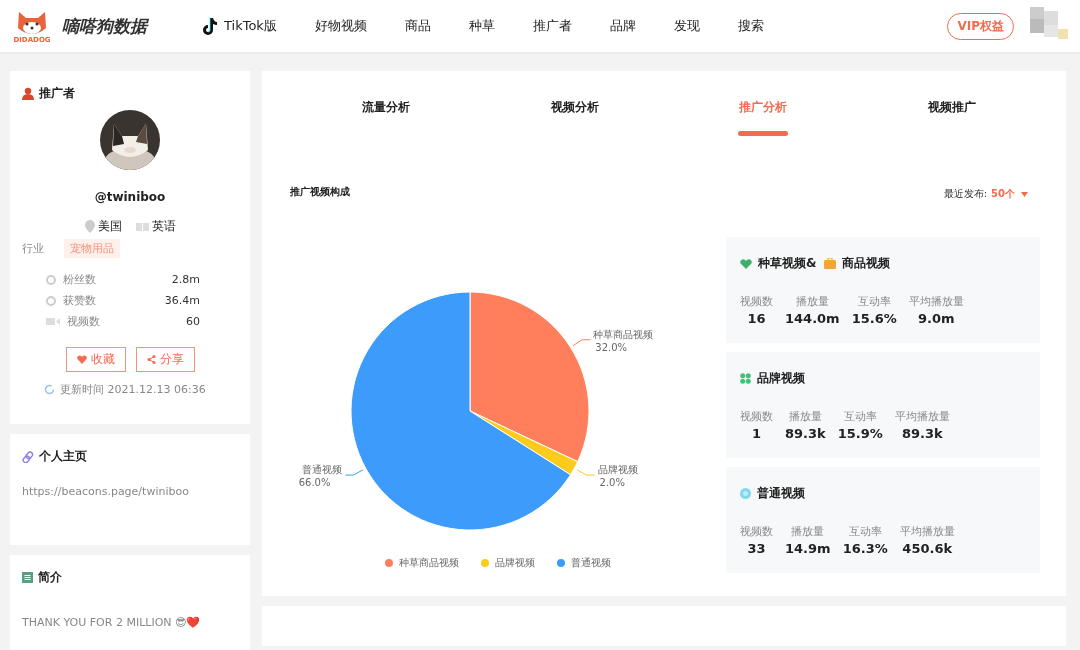 This screenshot has width=1080, height=650. I want to click on nav-link: 发现, so click(686, 26).